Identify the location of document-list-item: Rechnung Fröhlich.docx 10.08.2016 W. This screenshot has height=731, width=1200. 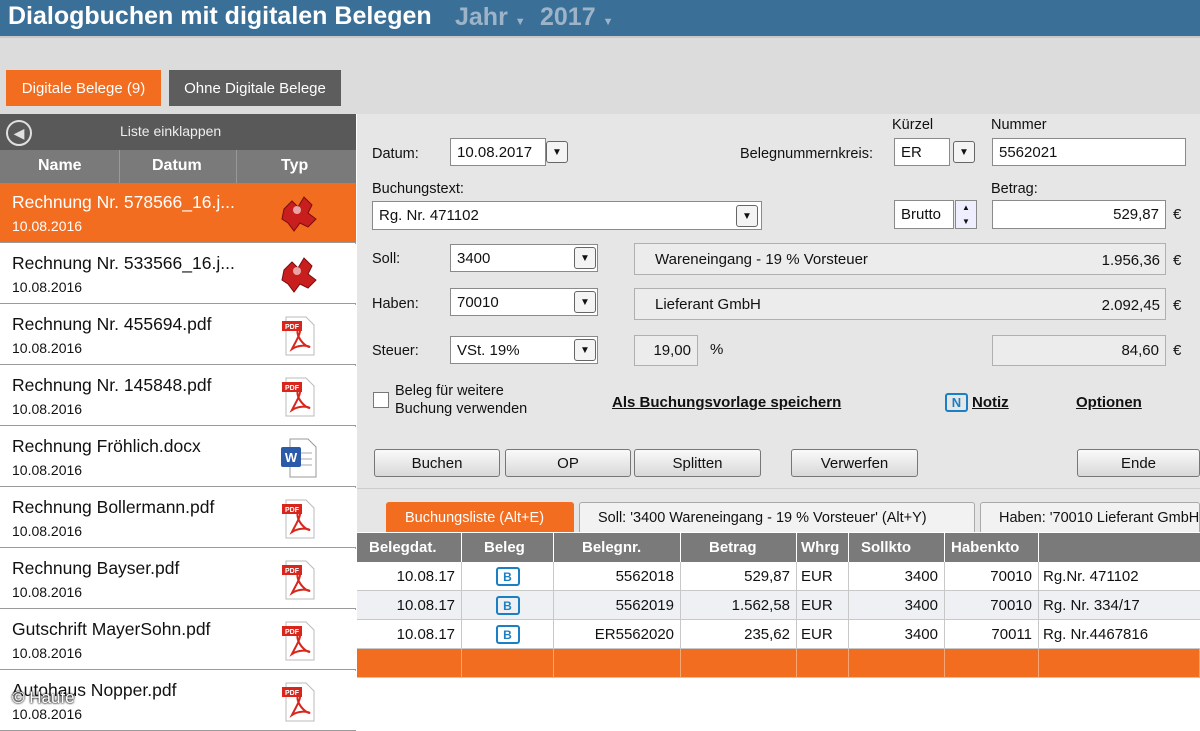
(178, 457).